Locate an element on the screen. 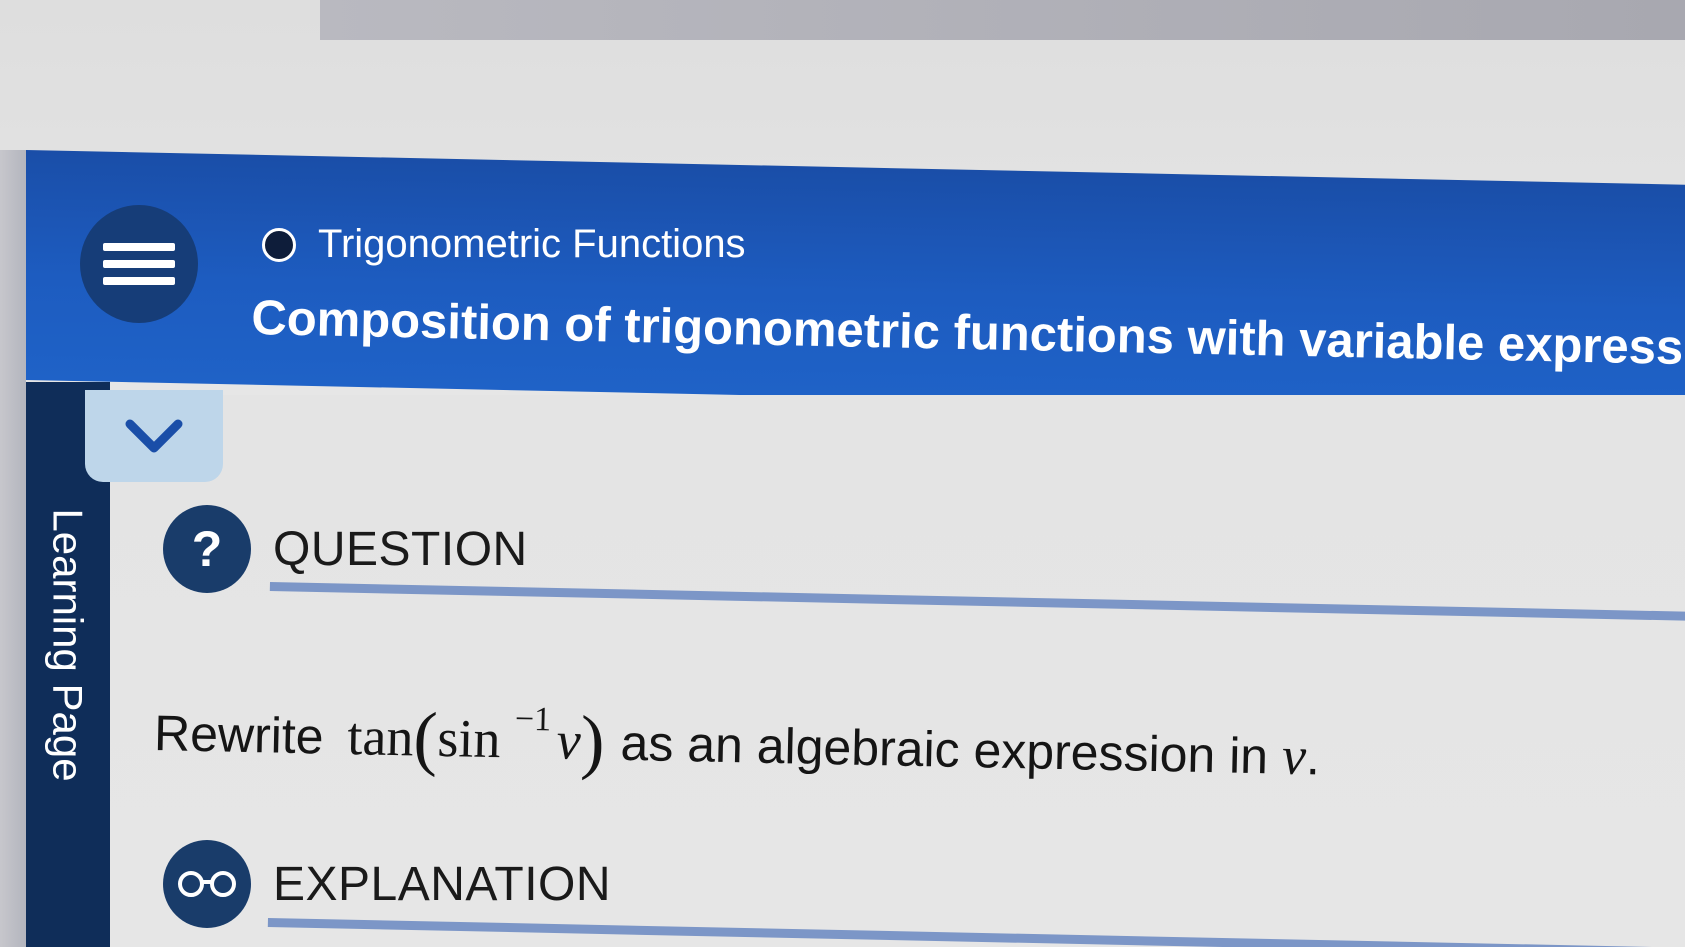 The height and width of the screenshot is (947, 1685). prompt-end: . is located at coordinates (1313, 757).